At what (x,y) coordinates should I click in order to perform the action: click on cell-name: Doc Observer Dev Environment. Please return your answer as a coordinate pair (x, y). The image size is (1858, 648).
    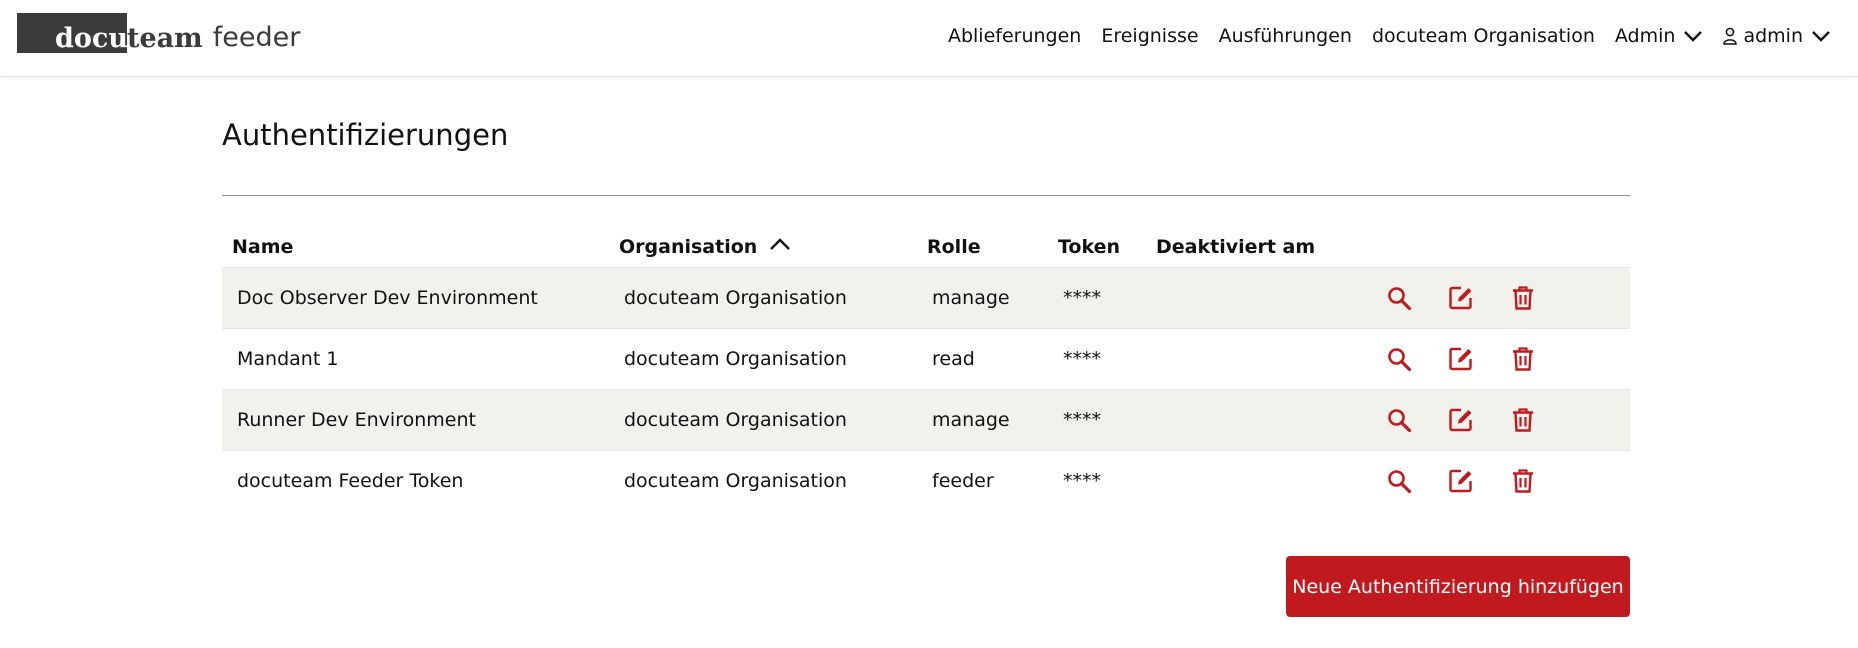
    Looking at the image, I should click on (420, 297).